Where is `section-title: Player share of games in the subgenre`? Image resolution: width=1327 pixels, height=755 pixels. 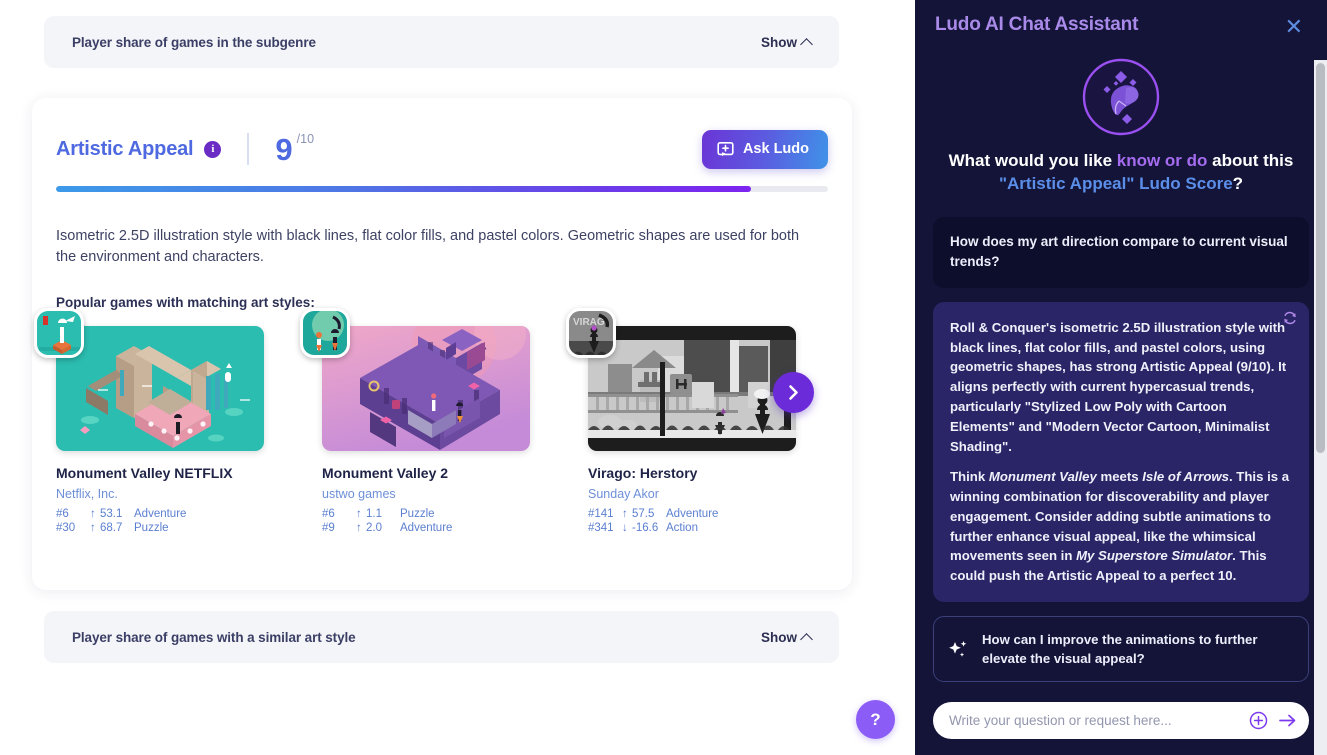
section-title: Player share of games in the subgenre is located at coordinates (194, 42).